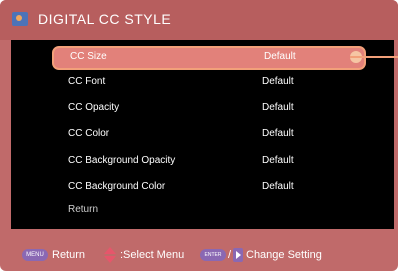 This screenshot has height=271, width=398. I want to click on menu-item-cc-background-opacity: CC Background Opacity Default, so click(217, 162).